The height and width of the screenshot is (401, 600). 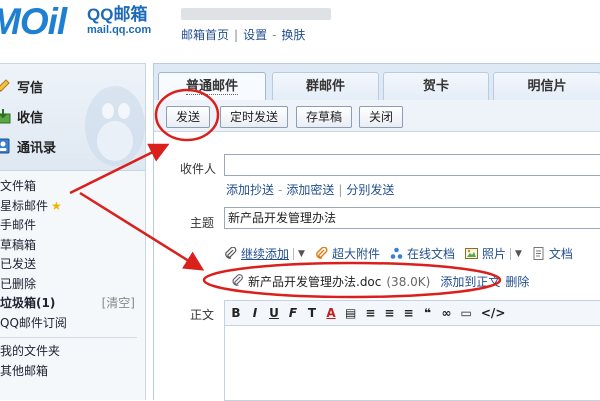 What do you see at coordinates (493, 313) in the screenshot?
I see `source-code-icon: </>` at bounding box center [493, 313].